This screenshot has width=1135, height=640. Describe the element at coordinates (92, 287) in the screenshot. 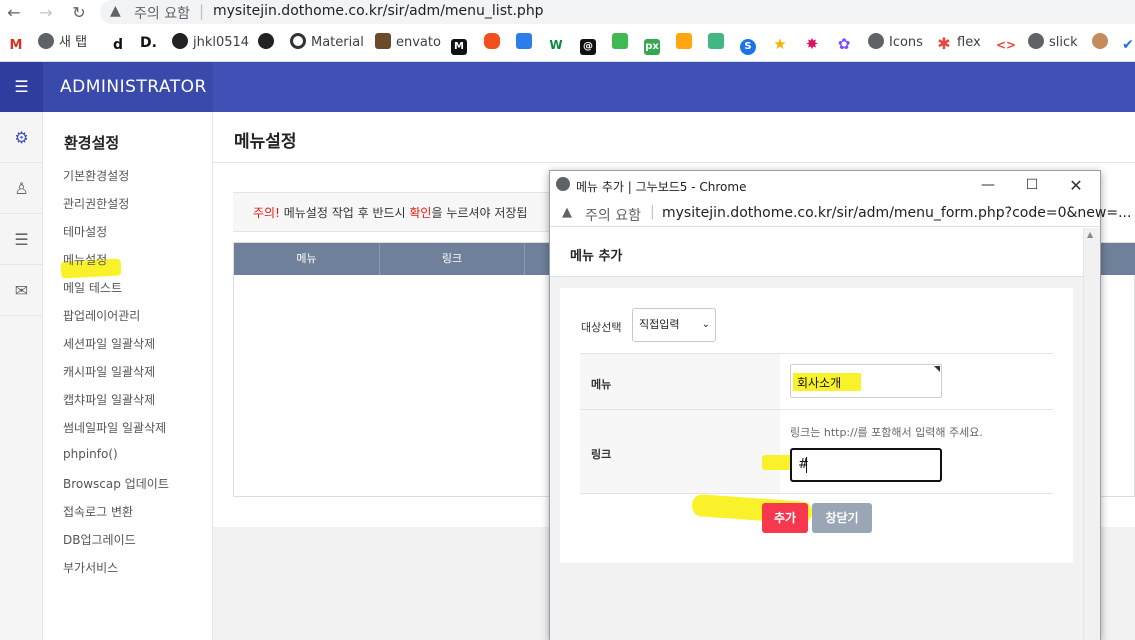

I see `submenu-item-mail-test: 메일 테스트` at that location.